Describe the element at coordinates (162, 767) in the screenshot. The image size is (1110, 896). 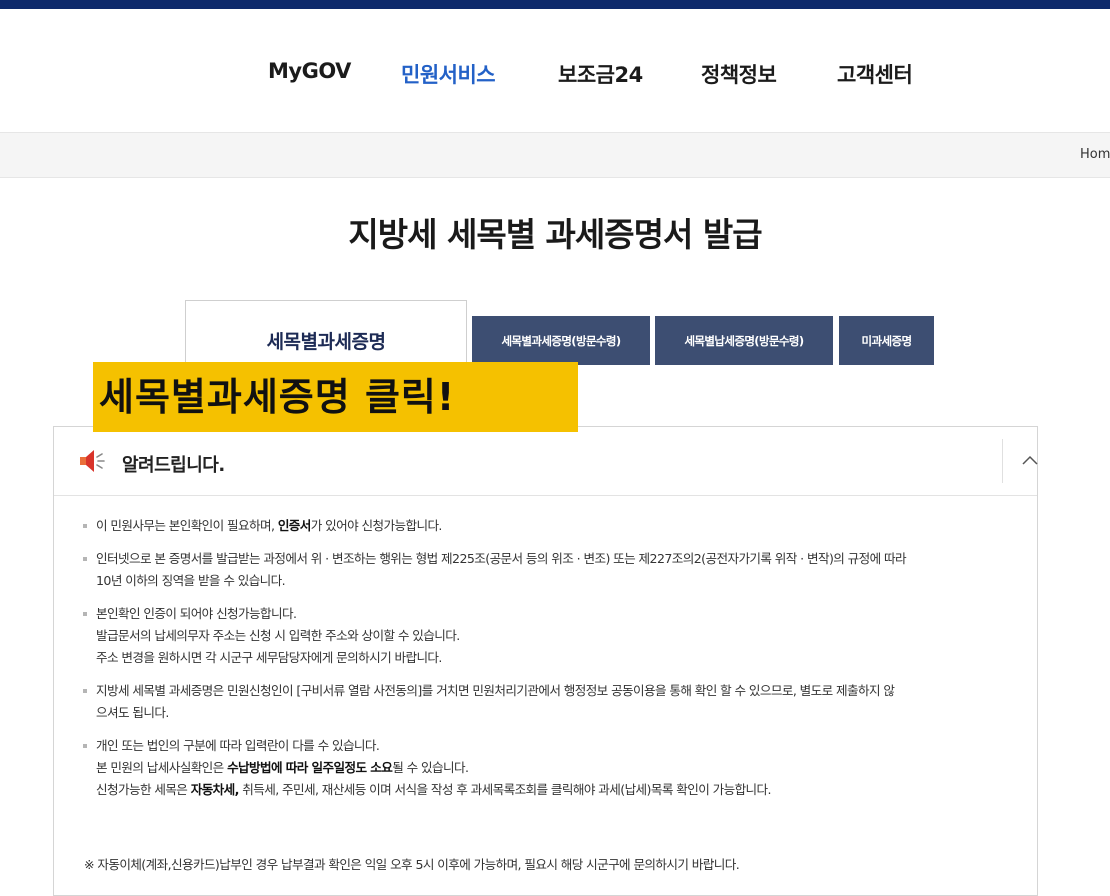
I see `notice-text: 본 민원의 납세사실확인은` at that location.